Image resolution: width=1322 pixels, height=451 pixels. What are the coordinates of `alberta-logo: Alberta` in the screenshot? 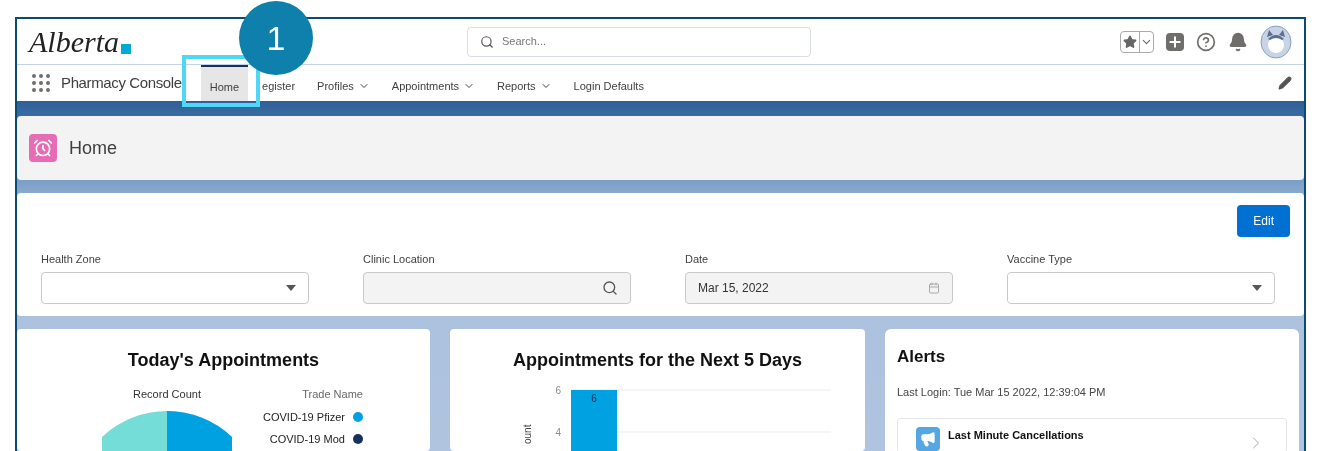 It's located at (74, 41).